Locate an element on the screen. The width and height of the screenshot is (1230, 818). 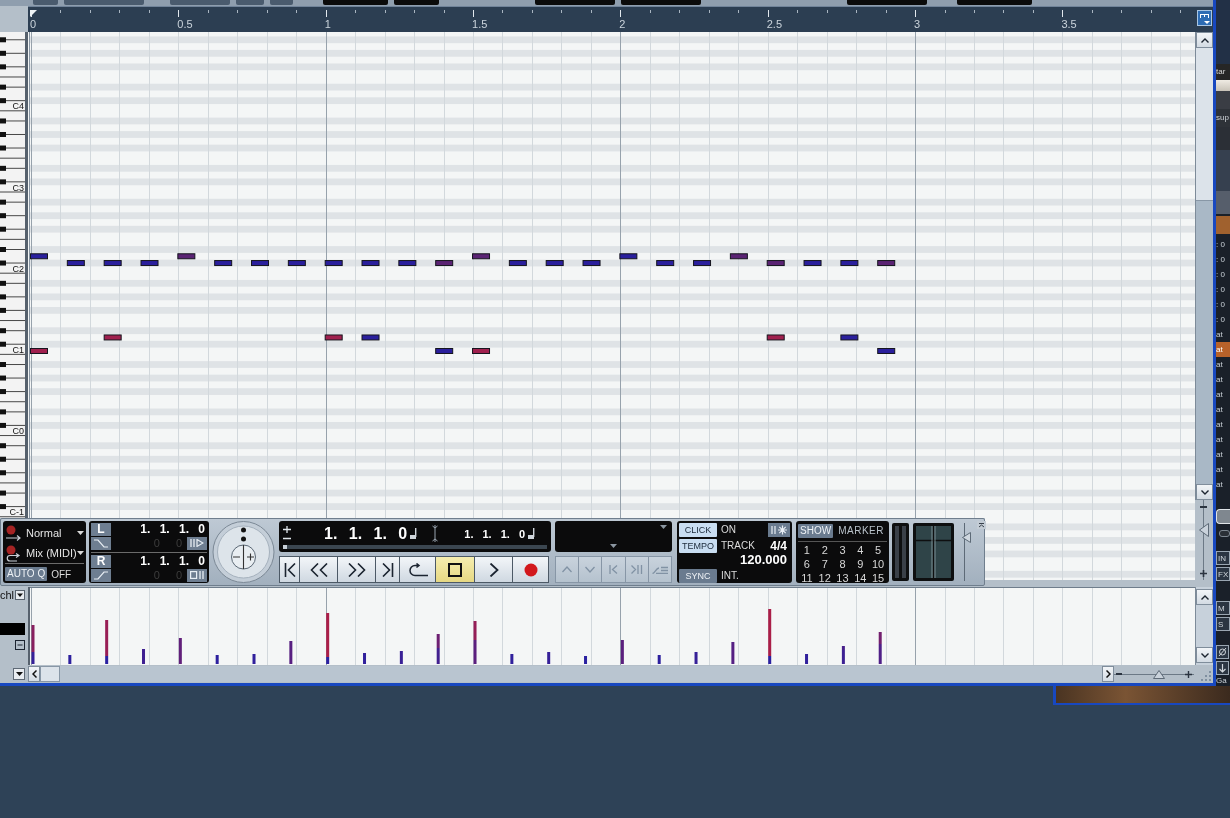
toggle-button: IN is located at coordinates (1223, 558).